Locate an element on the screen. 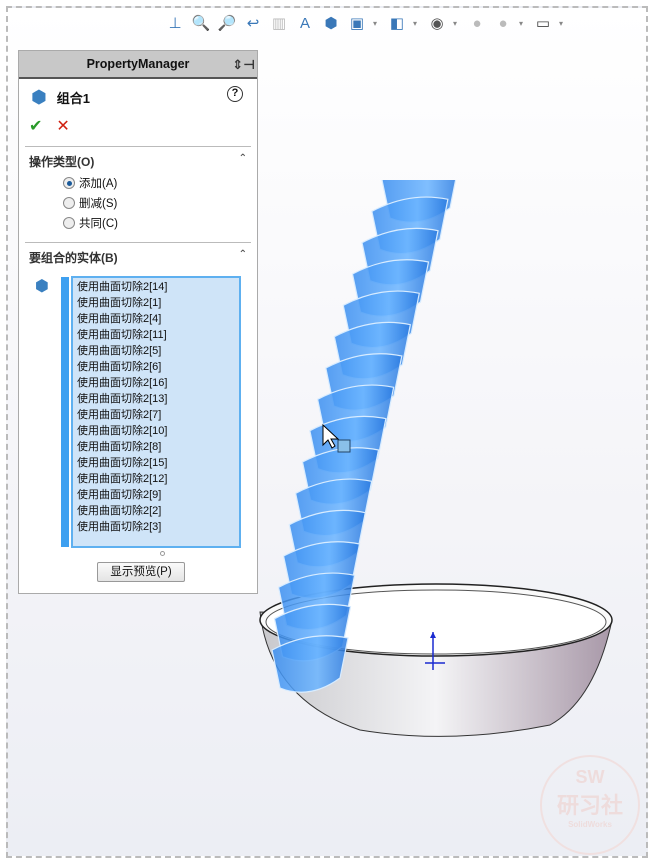 This screenshot has height=864, width=654. zoom-to-fit-icon: 🔍 is located at coordinates (201, 23).